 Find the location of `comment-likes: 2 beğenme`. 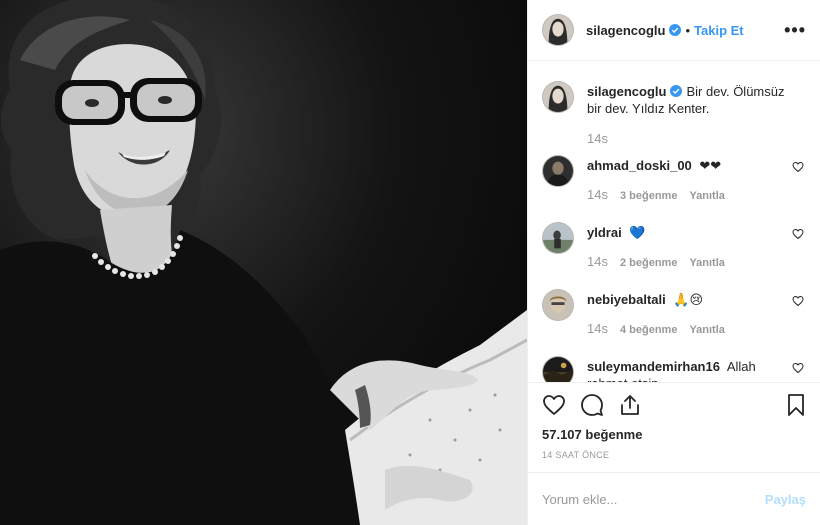

comment-likes: 2 beğenme is located at coordinates (648, 263).